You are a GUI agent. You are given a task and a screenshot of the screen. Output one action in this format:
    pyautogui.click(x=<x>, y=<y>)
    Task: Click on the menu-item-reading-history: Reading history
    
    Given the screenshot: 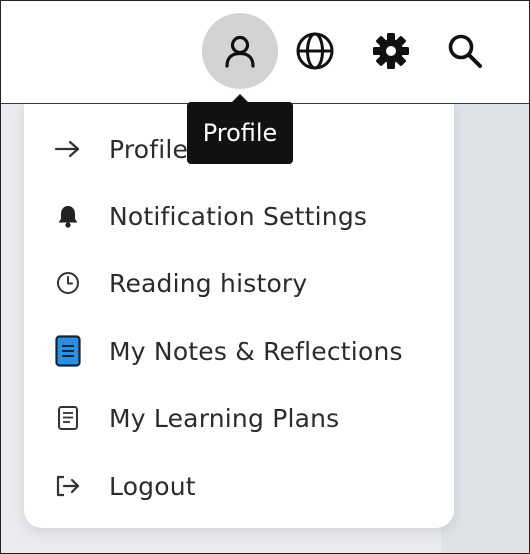 What is the action you would take?
    pyautogui.click(x=239, y=283)
    